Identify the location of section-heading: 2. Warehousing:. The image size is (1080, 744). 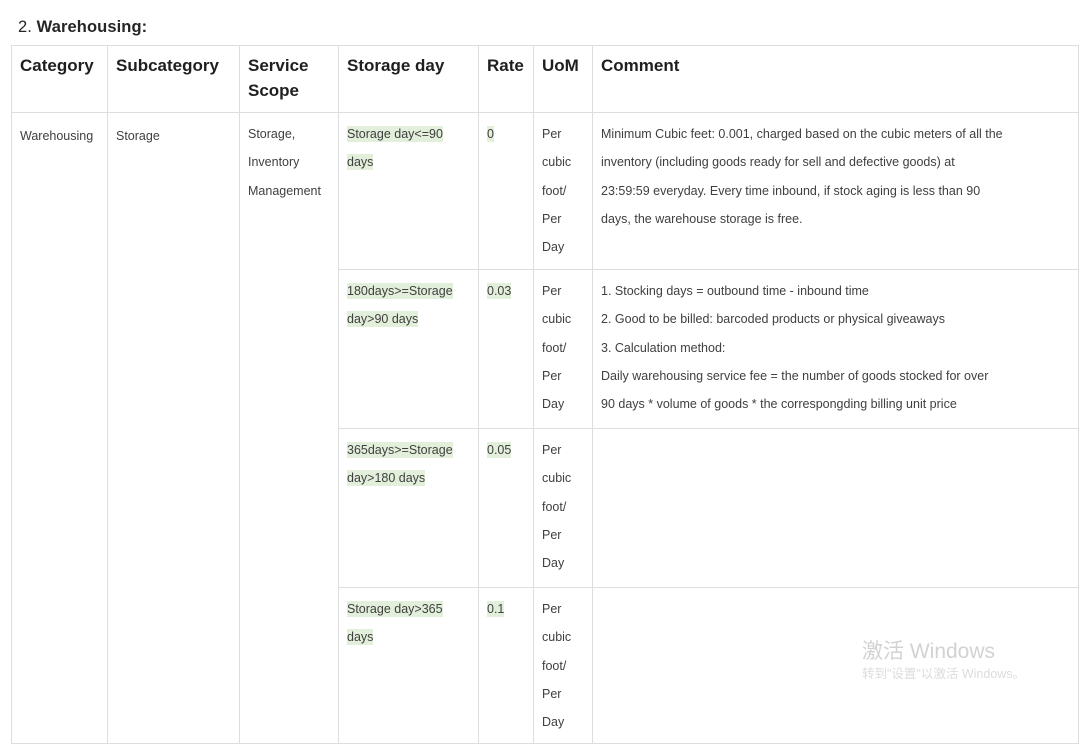
(82, 27).